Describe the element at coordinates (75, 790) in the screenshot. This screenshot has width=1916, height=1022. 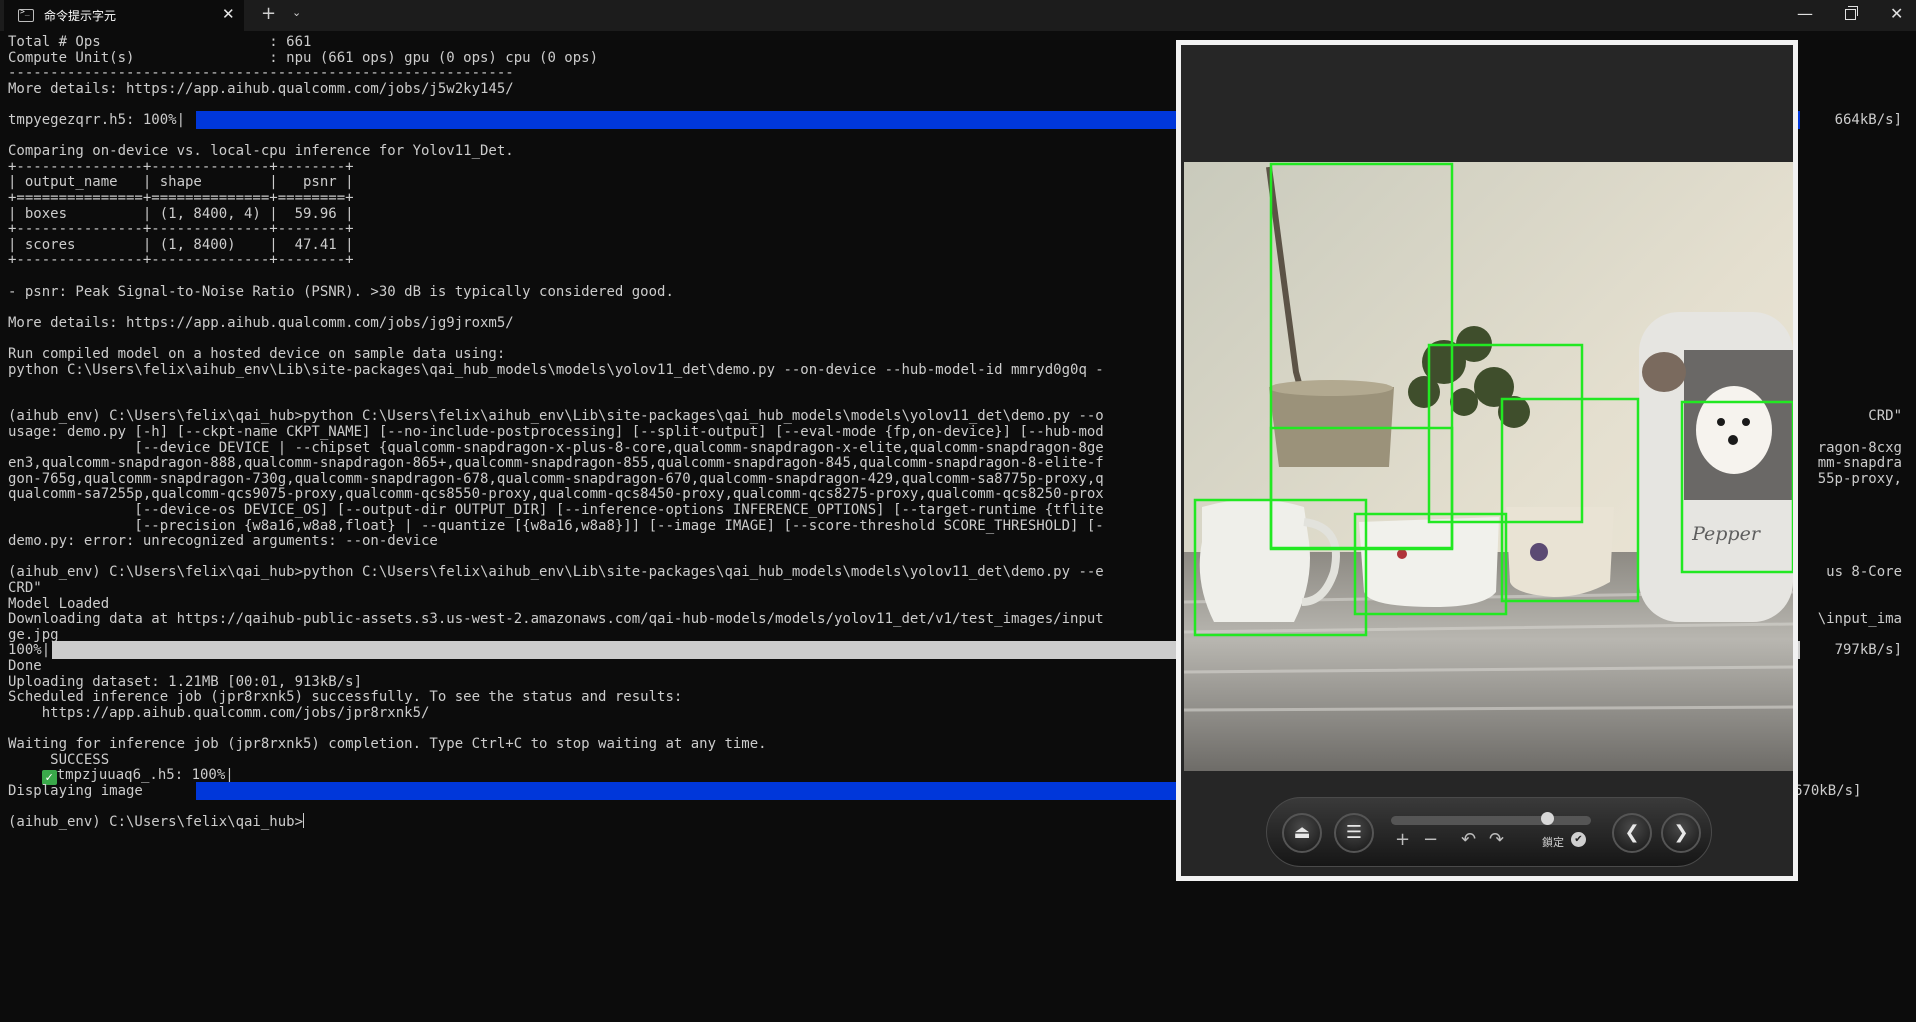
I see `terminal-line: Displaying image` at that location.